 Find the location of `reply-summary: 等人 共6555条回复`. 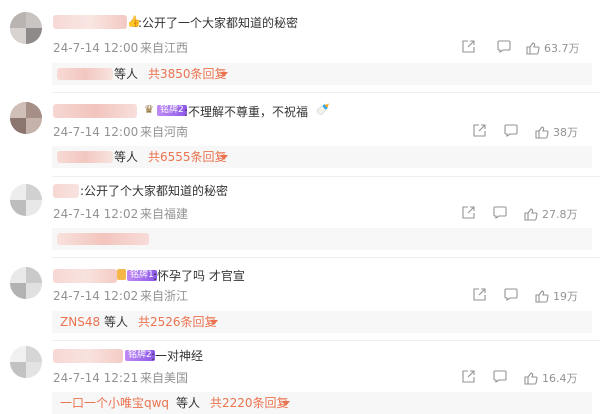

reply-summary: 等人 共6555条回复 is located at coordinates (322, 157).